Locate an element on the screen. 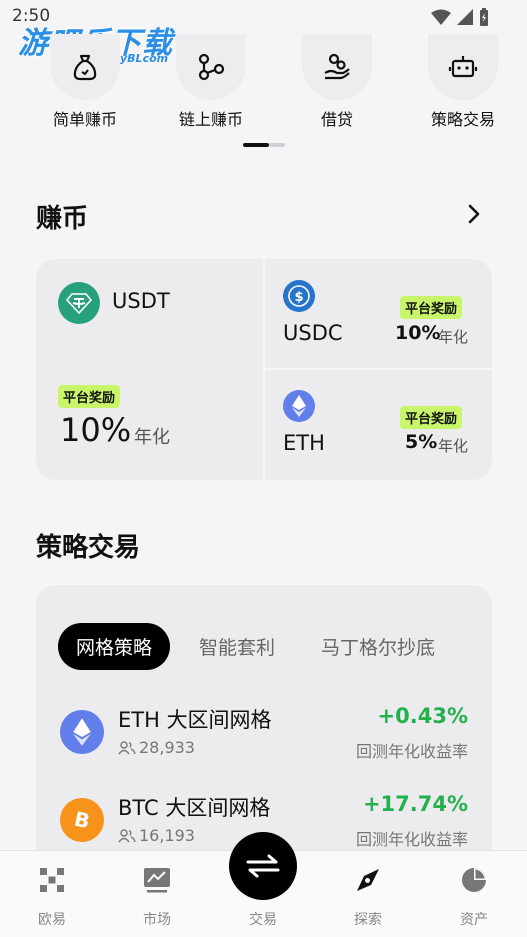 This screenshot has width=527, height=937. strategy-section-title: 策略交易 is located at coordinates (88, 548).